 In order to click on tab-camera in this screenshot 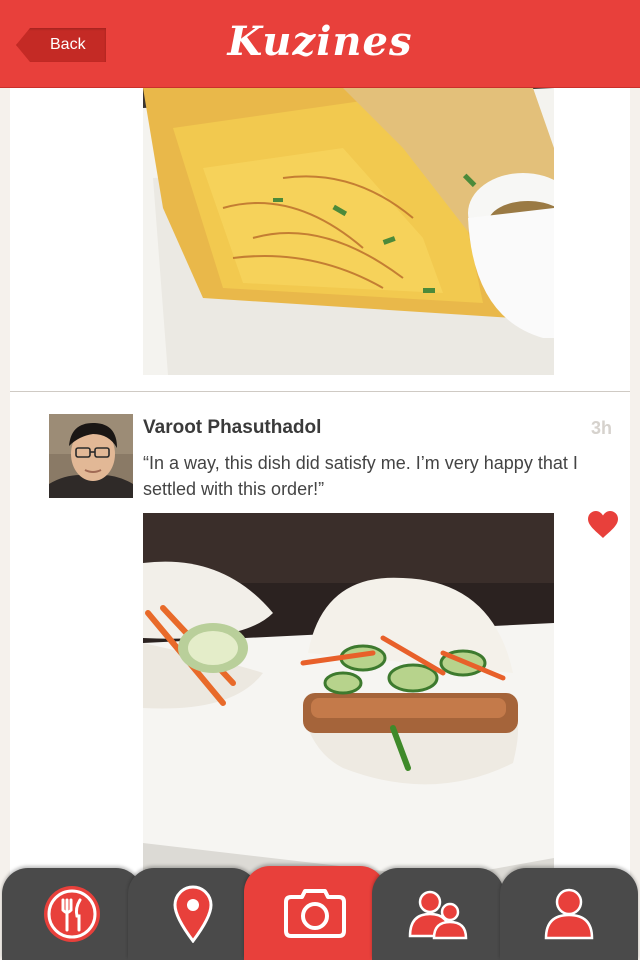, I will do `click(315, 913)`.